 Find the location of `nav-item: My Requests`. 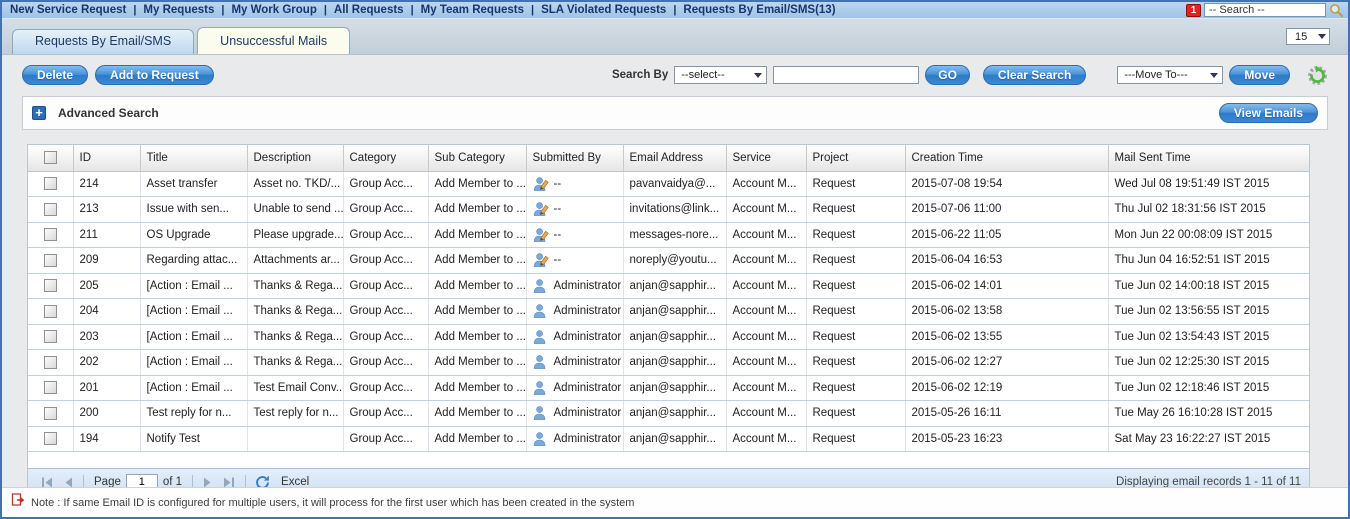

nav-item: My Requests is located at coordinates (178, 10).